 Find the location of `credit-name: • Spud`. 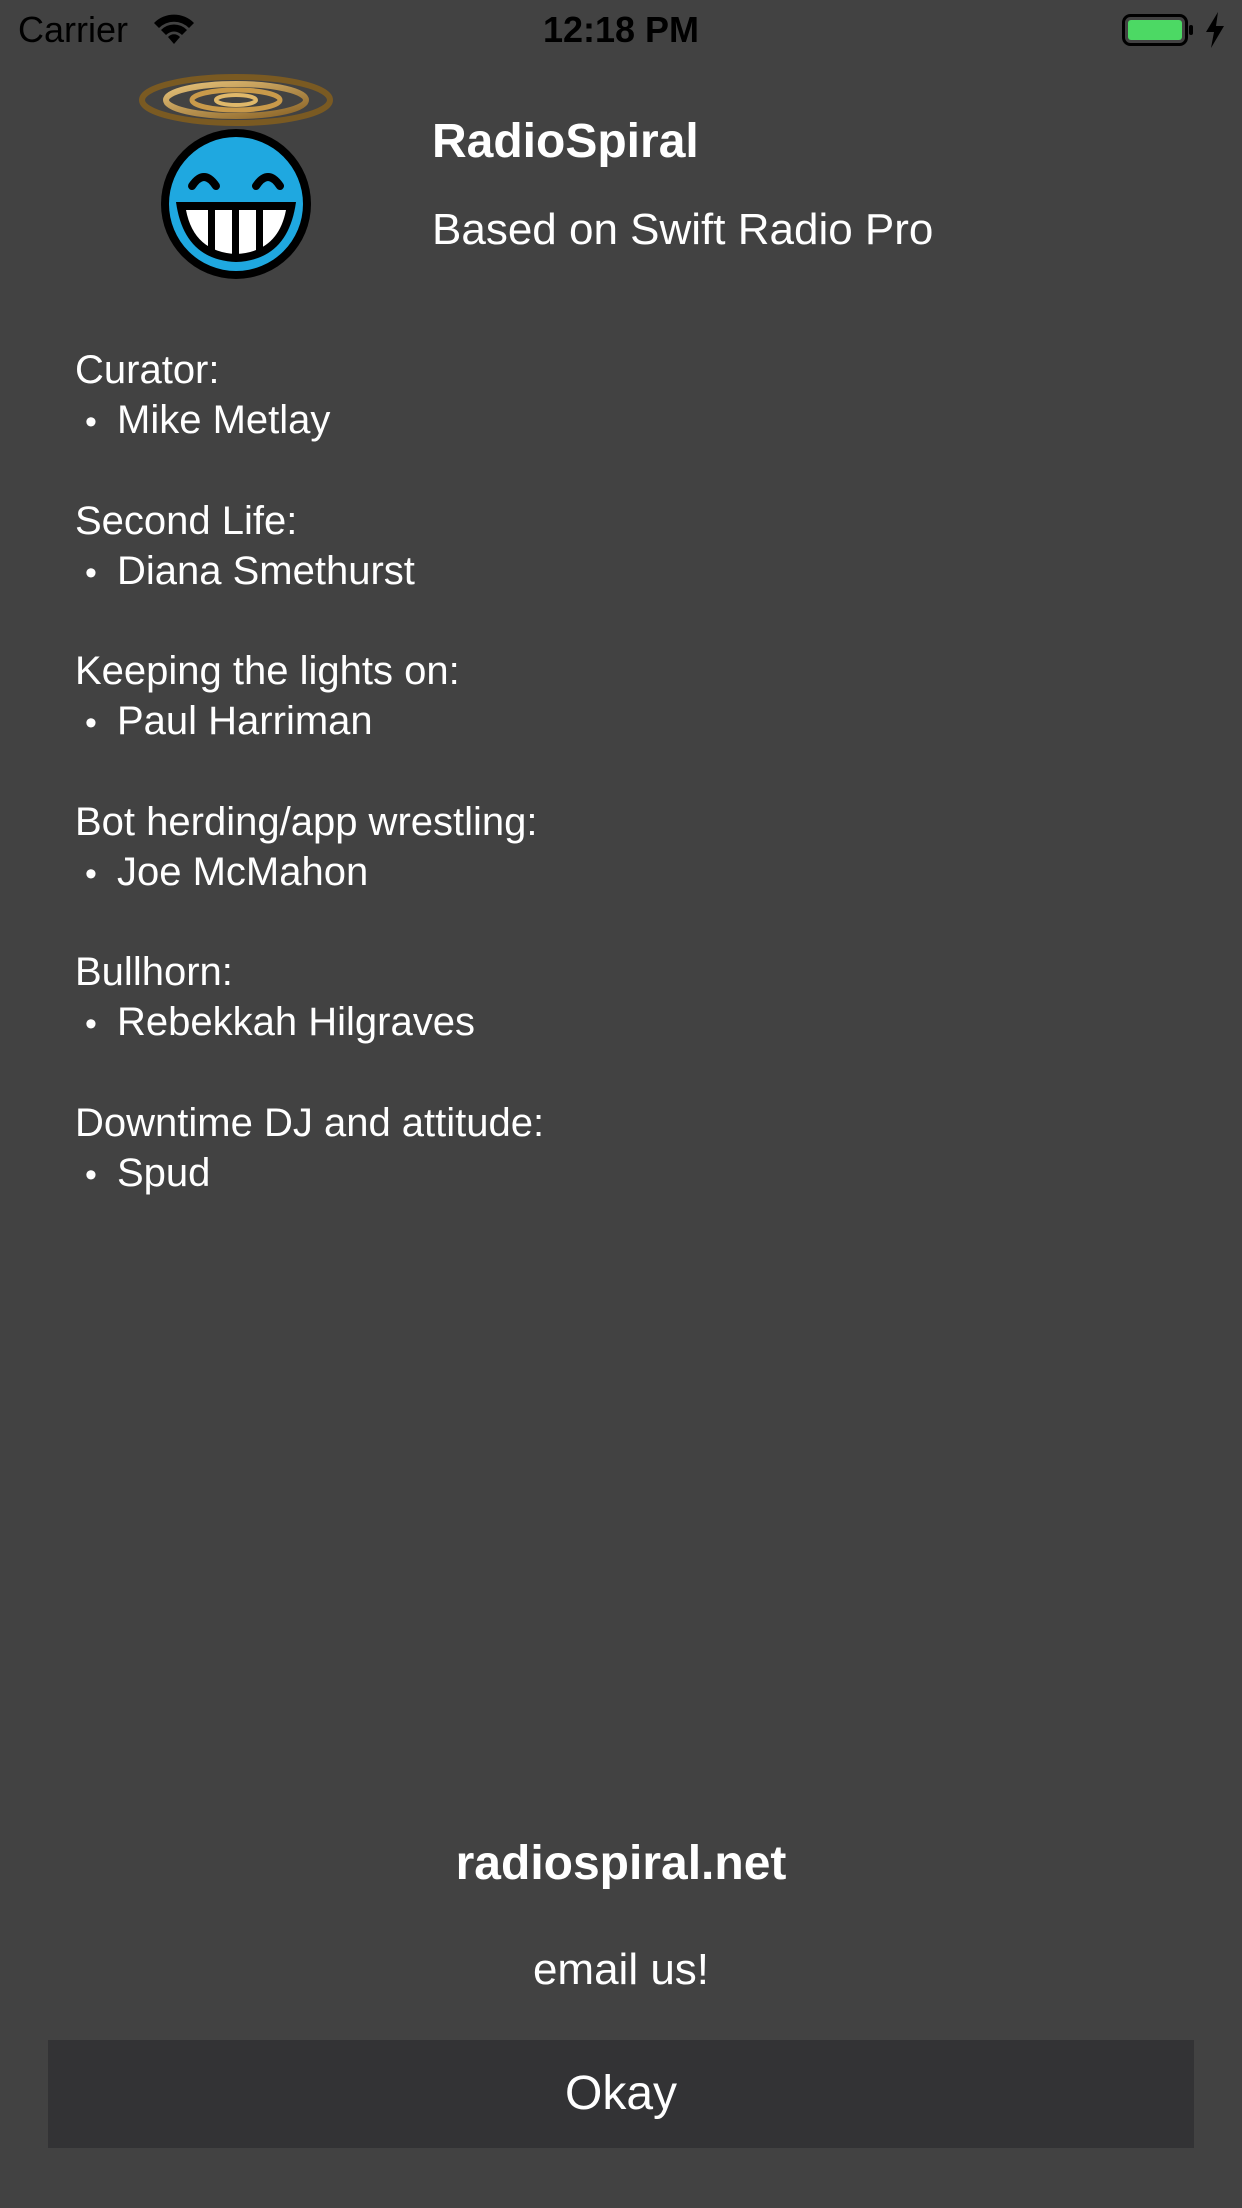

credit-name: • Spud is located at coordinates (625, 1173).